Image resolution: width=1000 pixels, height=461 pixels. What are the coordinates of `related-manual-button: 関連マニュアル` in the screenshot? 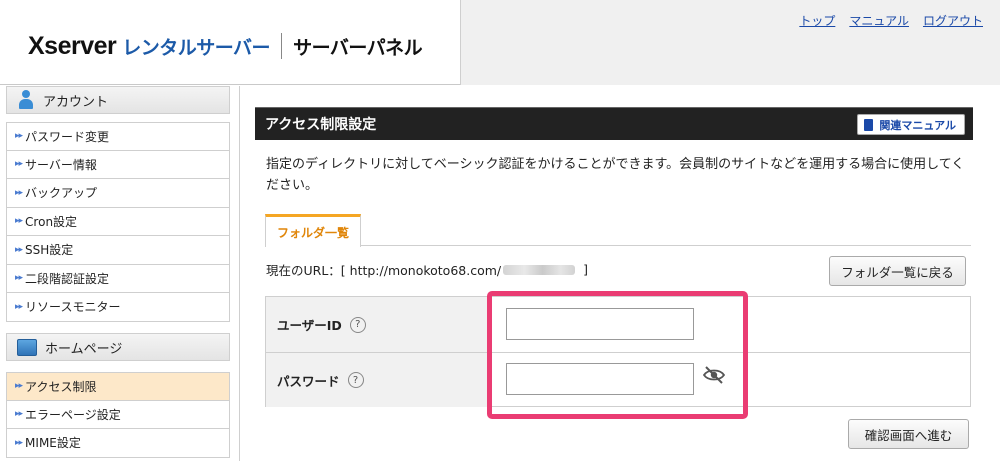 It's located at (911, 124).